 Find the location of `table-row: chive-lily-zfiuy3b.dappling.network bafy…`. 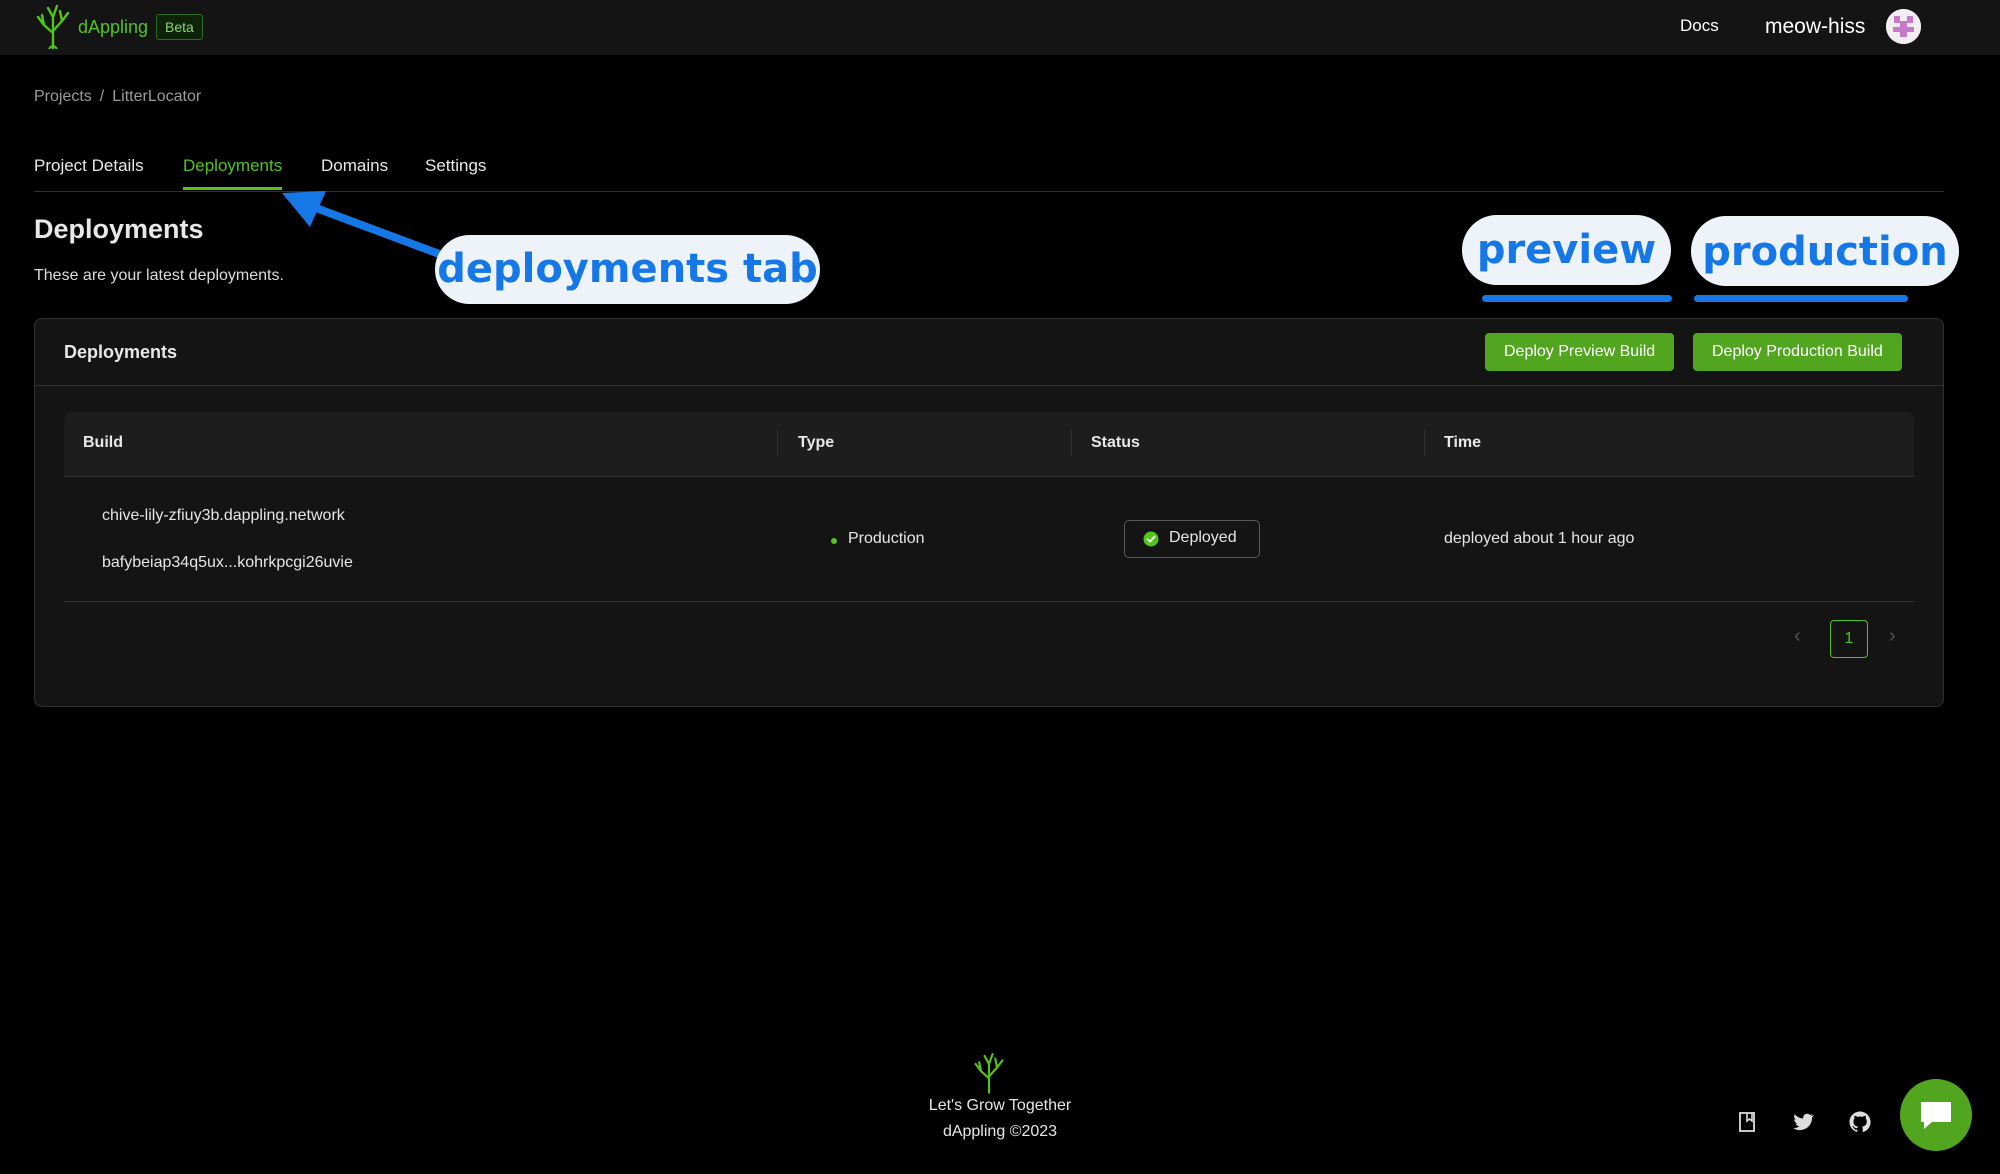

table-row: chive-lily-zfiuy3b.dappling.network bafy… is located at coordinates (989, 539).